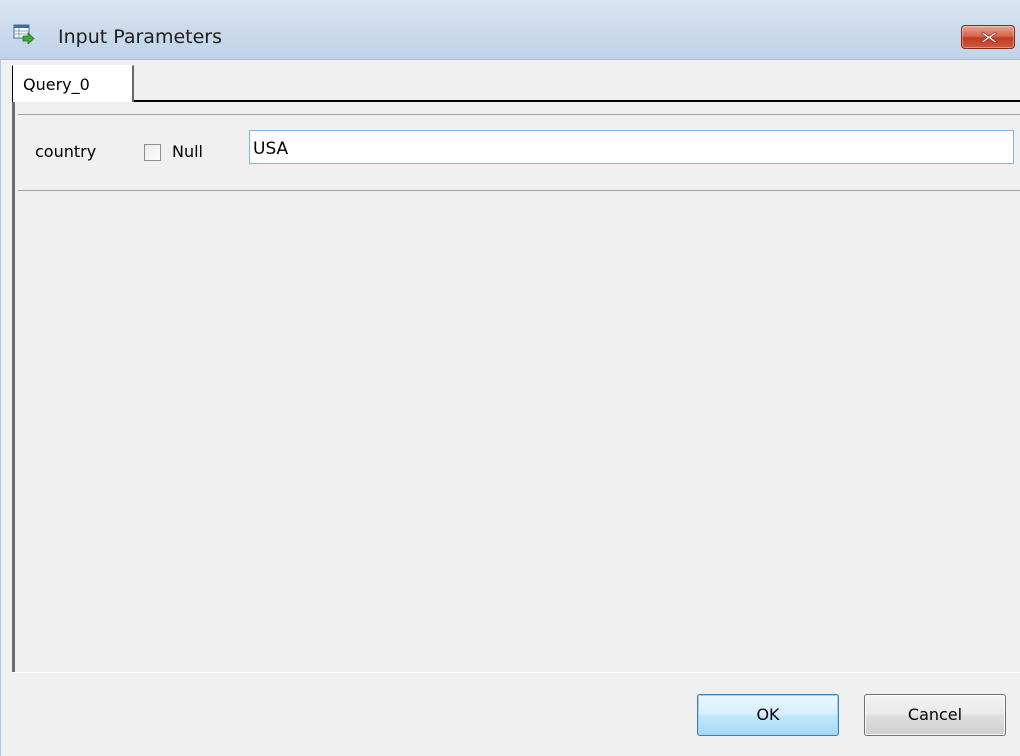 The width and height of the screenshot is (1020, 756). I want to click on footer-divider, so click(516, 672).